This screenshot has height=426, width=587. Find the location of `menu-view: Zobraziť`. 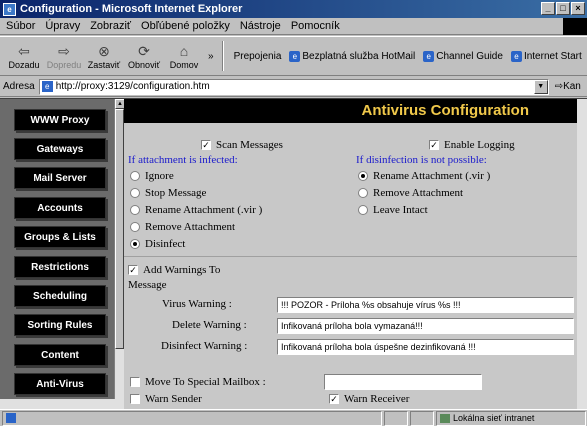

menu-view: Zobraziť is located at coordinates (110, 26).